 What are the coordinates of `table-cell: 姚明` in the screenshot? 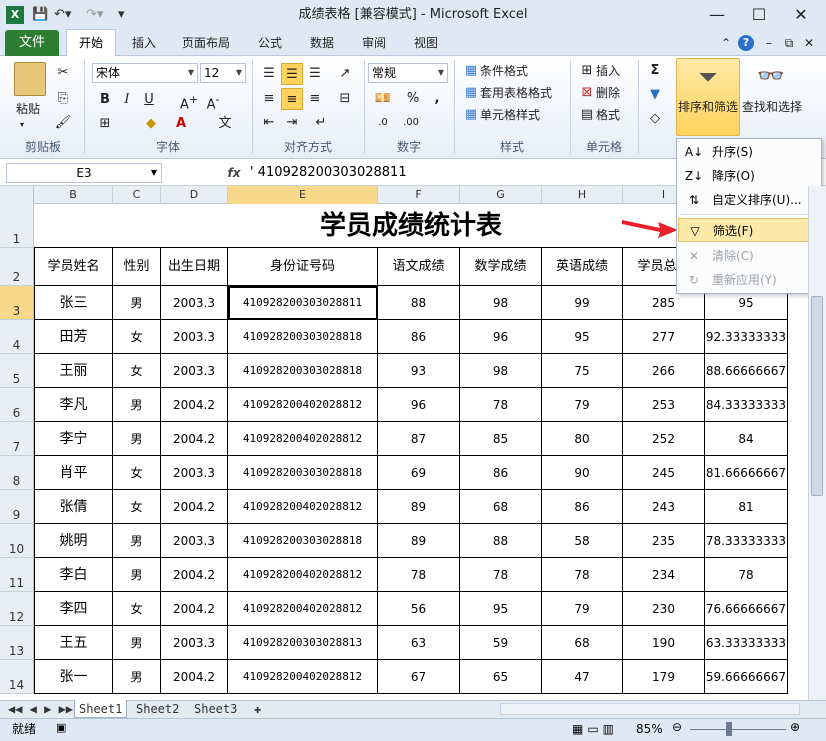 It's located at (73, 541).